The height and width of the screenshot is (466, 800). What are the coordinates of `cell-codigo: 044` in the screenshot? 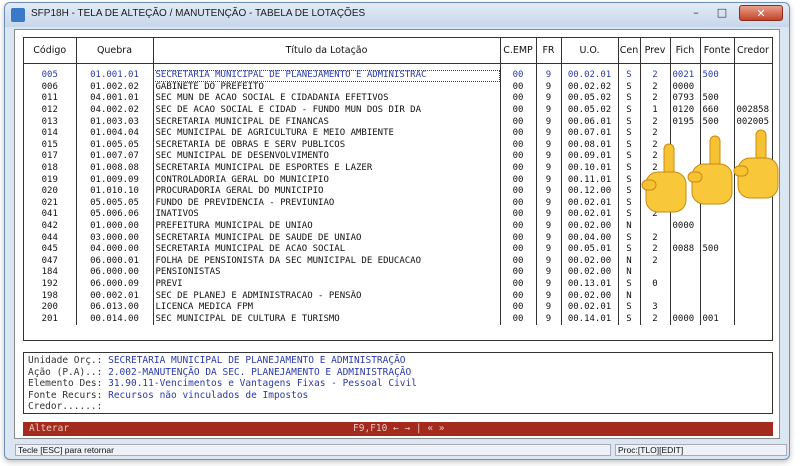 It's located at (50, 238).